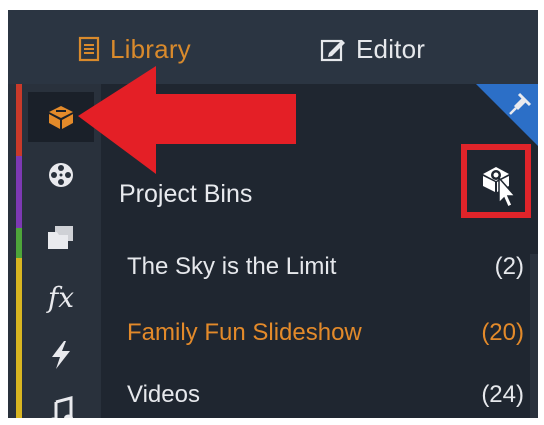 This screenshot has width=544, height=425. Describe the element at coordinates (507, 115) in the screenshot. I see `pin-corner-button` at that location.